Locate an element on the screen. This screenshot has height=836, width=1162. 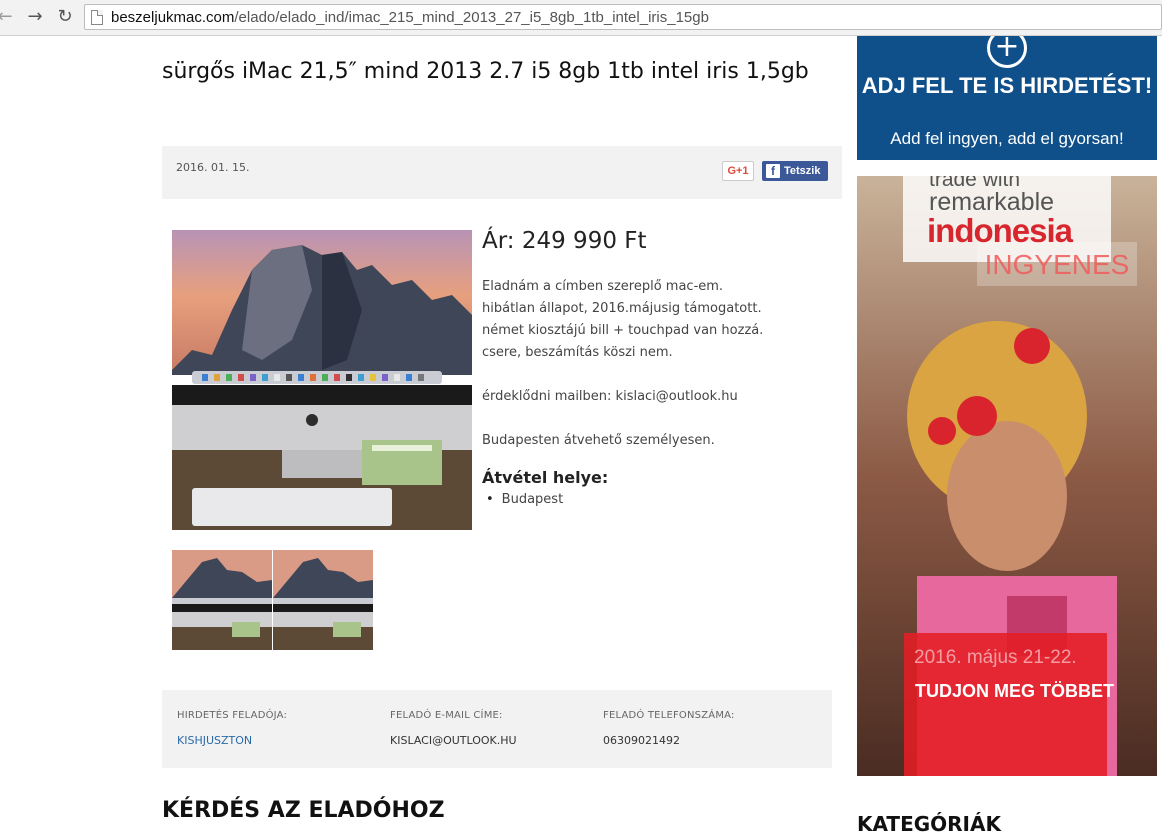
pickup-title: Átvétel helye: is located at coordinates (545, 477).